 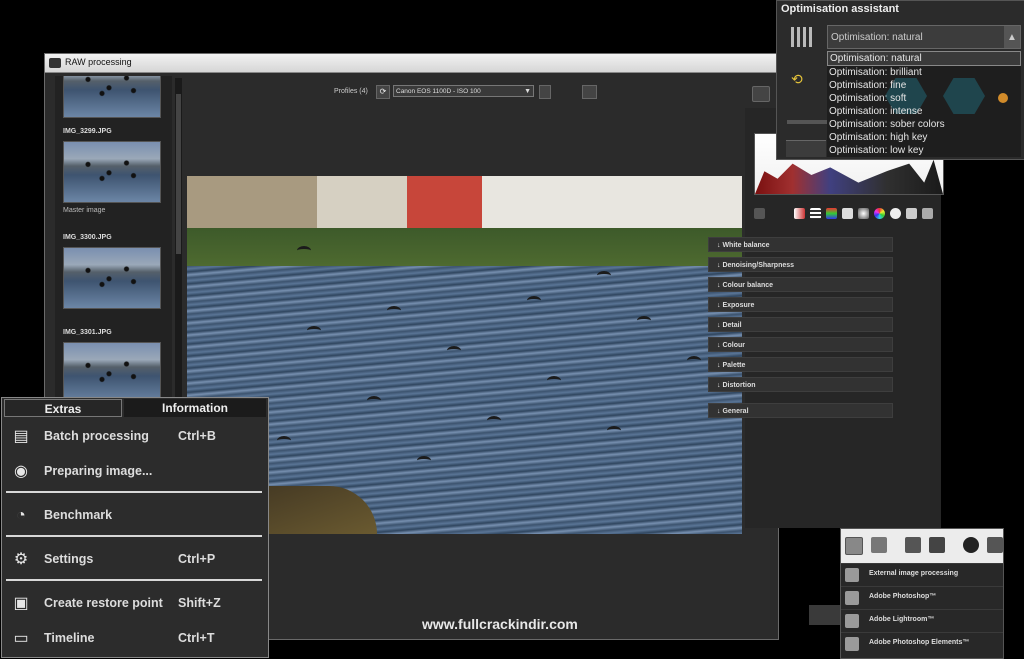 I want to click on optimisation-select-value: Optimisation: natural, so click(x=877, y=37).